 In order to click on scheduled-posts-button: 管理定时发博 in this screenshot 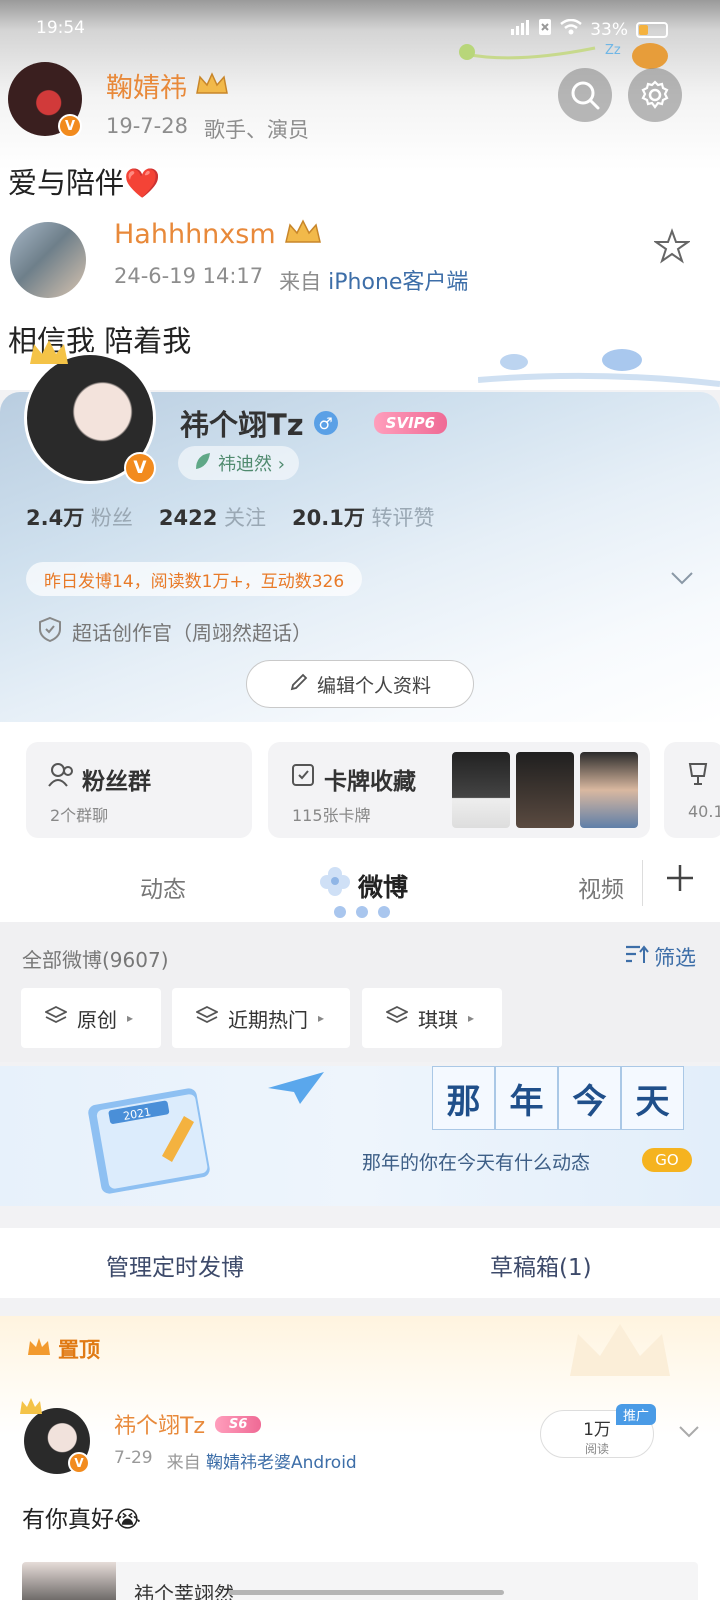, I will do `click(175, 1265)`.